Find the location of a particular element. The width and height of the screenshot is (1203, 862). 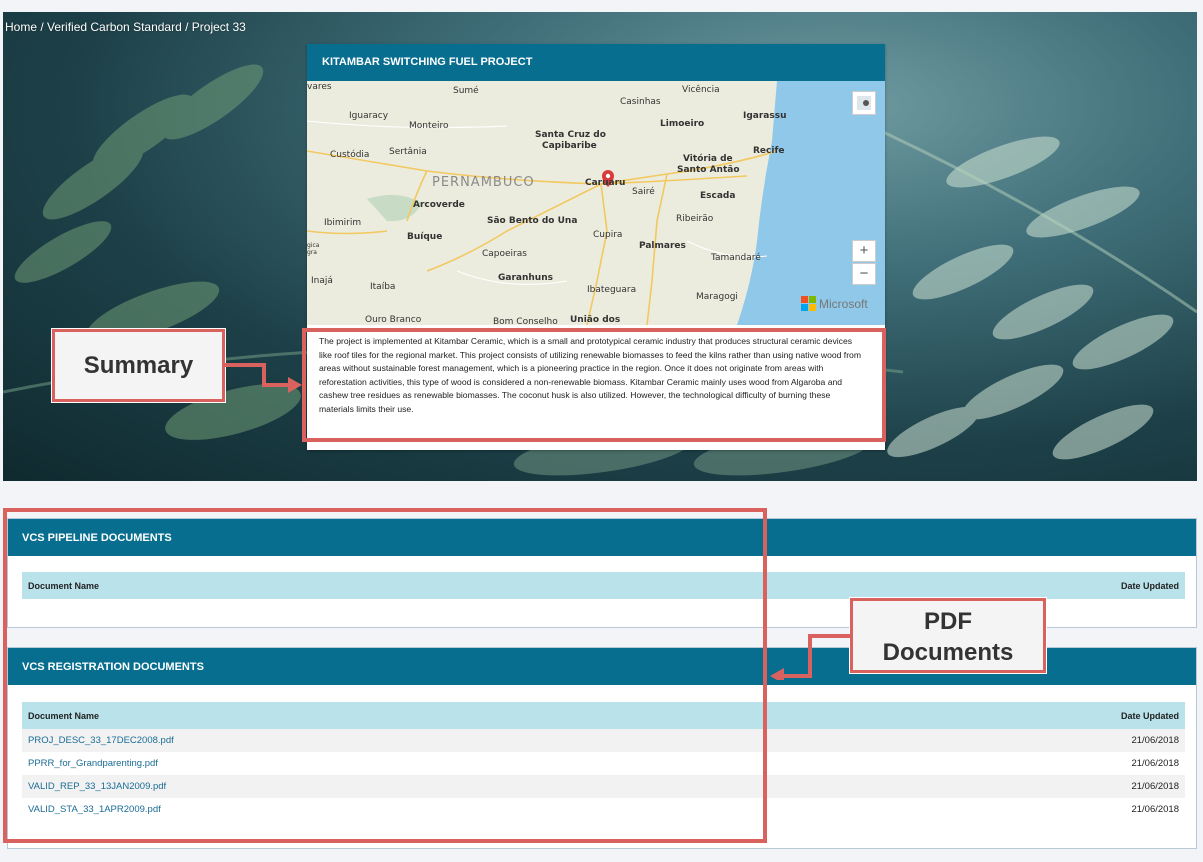

map-label: Garanhuns is located at coordinates (525, 278).